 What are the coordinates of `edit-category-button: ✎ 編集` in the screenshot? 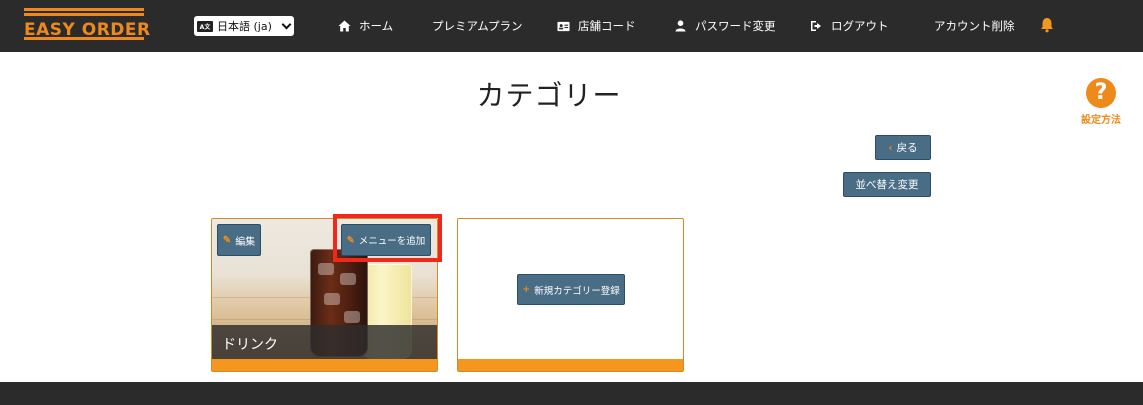 It's located at (239, 240).